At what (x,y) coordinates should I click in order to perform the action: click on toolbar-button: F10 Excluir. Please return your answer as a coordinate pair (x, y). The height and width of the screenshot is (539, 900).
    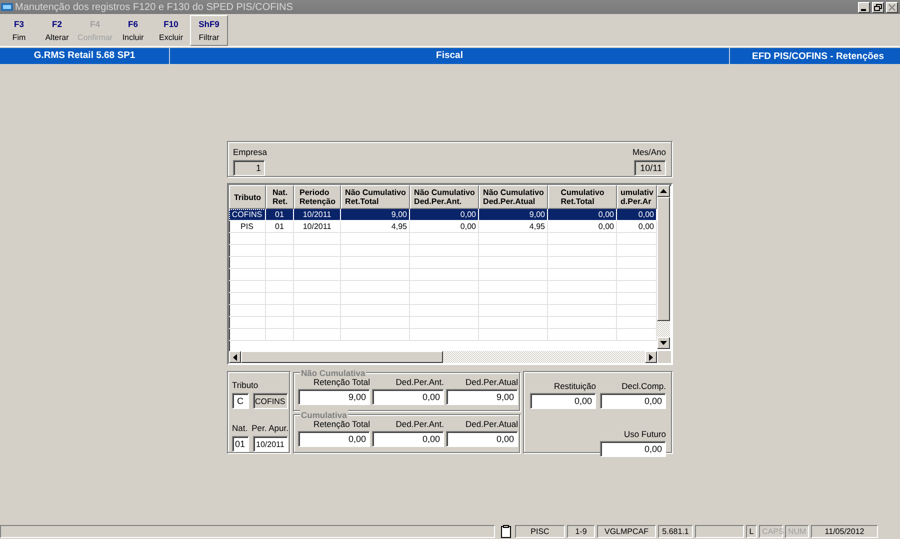
    Looking at the image, I should click on (171, 30).